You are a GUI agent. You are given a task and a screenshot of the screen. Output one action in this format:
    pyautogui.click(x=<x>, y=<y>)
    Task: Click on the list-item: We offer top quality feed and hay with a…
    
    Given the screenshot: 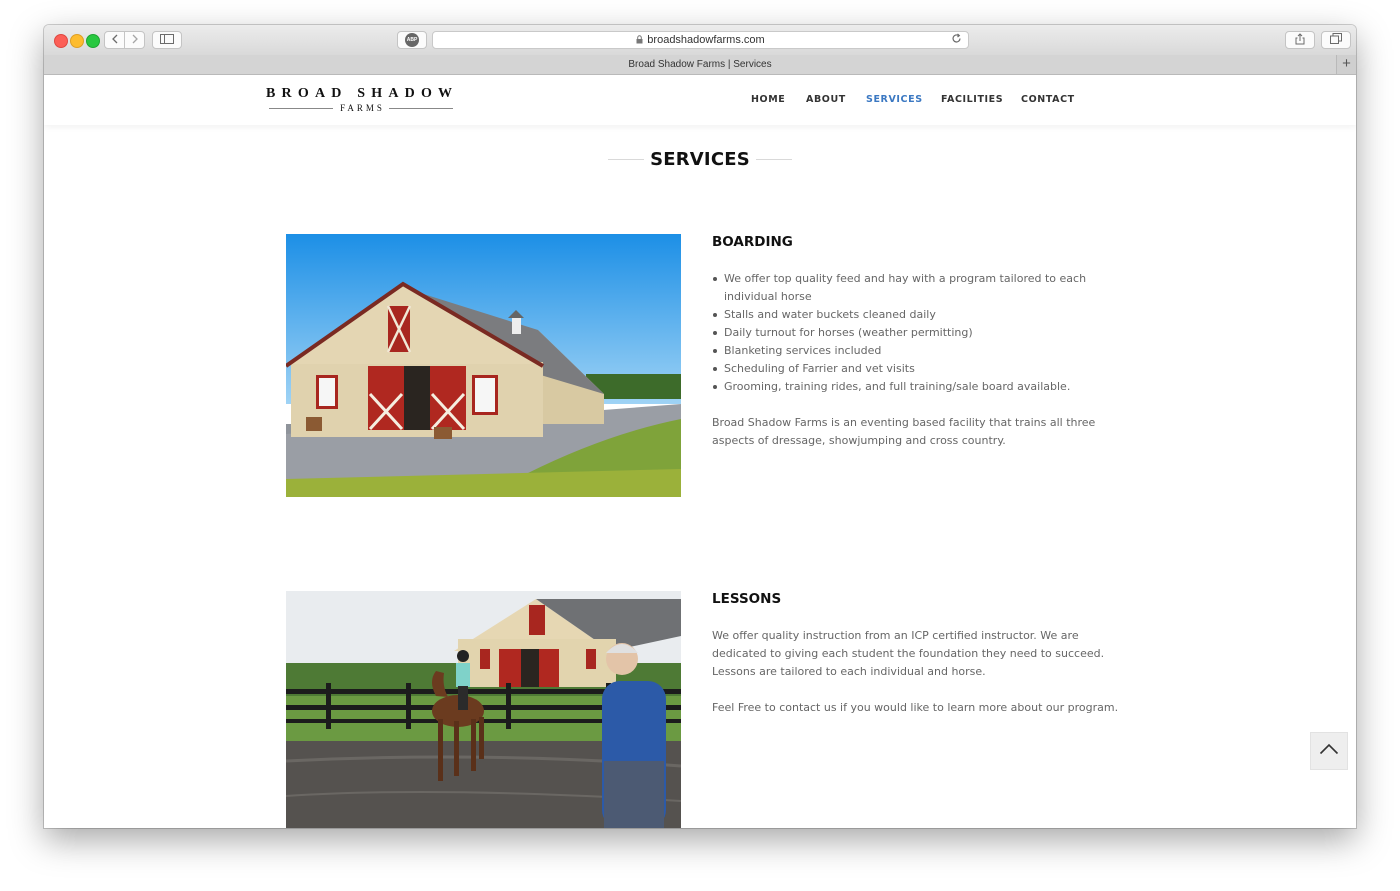 What is the action you would take?
    pyautogui.click(x=918, y=288)
    